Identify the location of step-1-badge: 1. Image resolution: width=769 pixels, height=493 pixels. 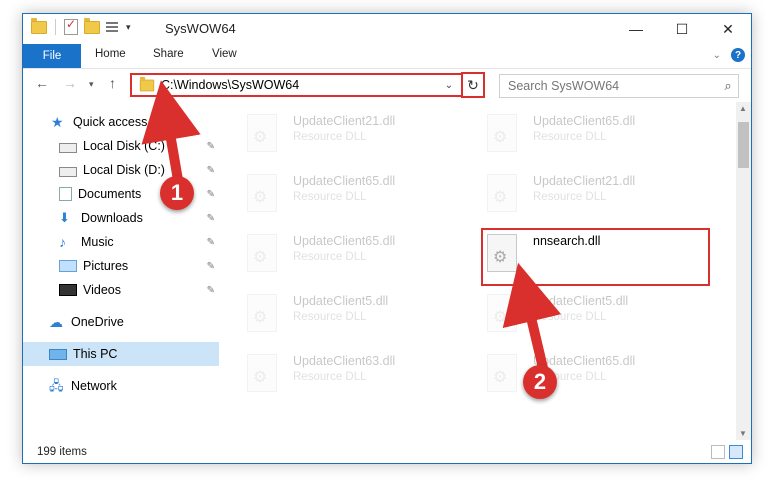
(177, 193).